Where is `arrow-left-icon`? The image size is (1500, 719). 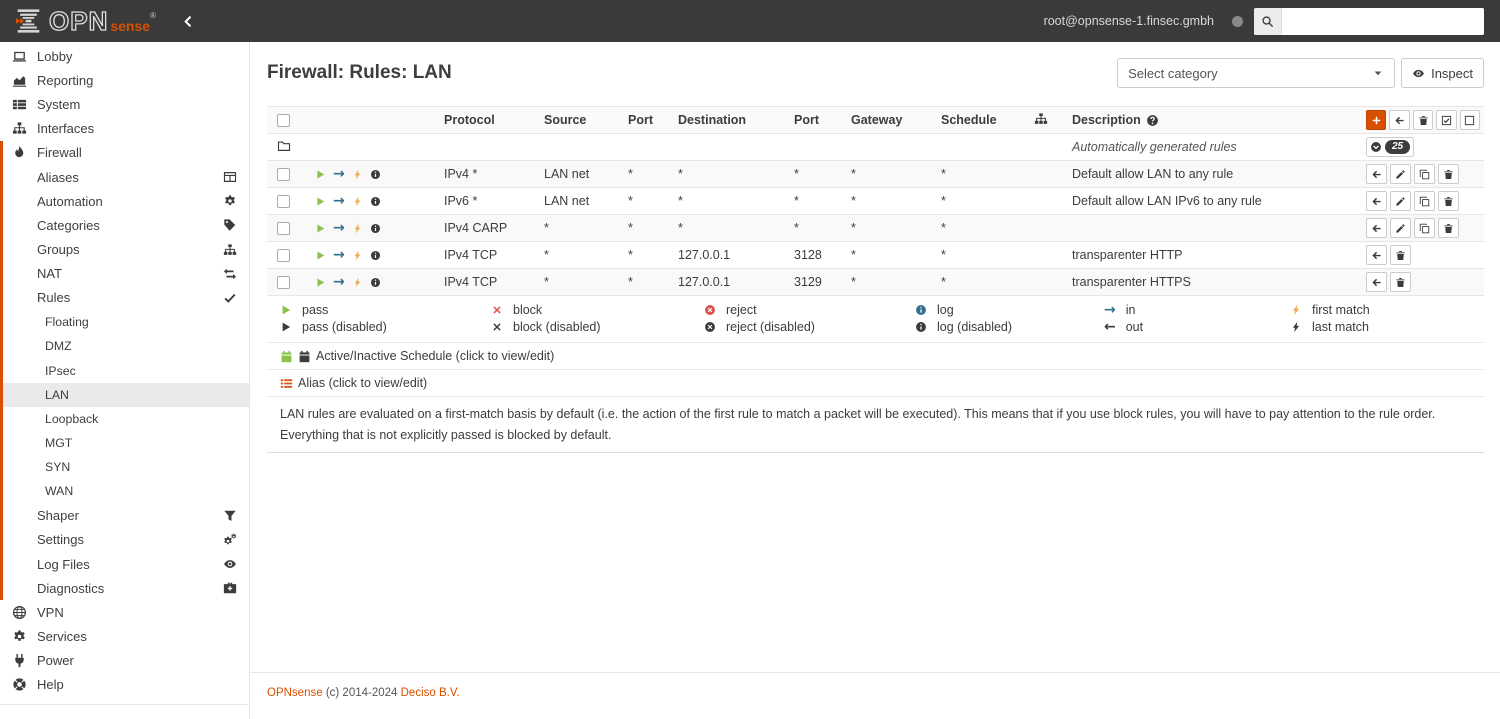
arrow-left-icon is located at coordinates (1399, 120).